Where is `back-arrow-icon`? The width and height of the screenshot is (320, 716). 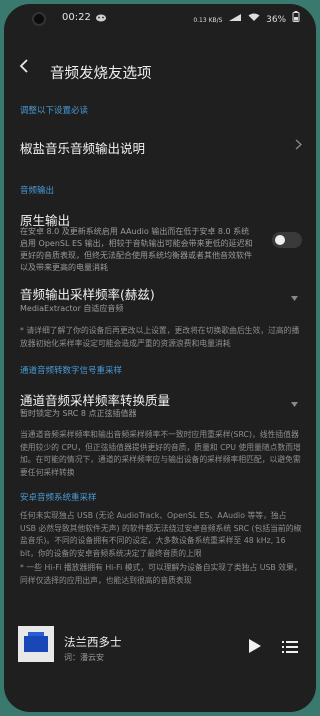
back-arrow-icon is located at coordinates (24, 68).